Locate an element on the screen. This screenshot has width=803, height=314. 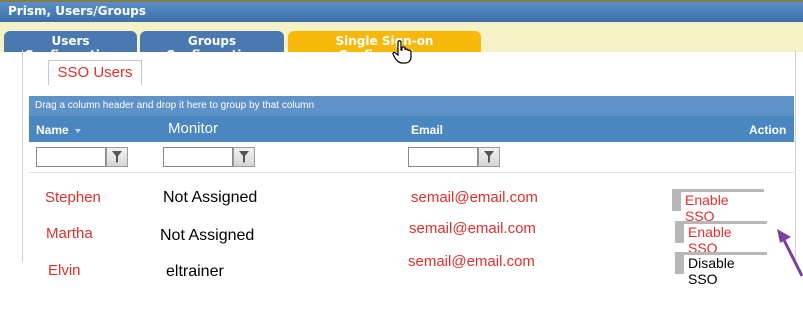
row-name-martha: Martha is located at coordinates (69, 233).